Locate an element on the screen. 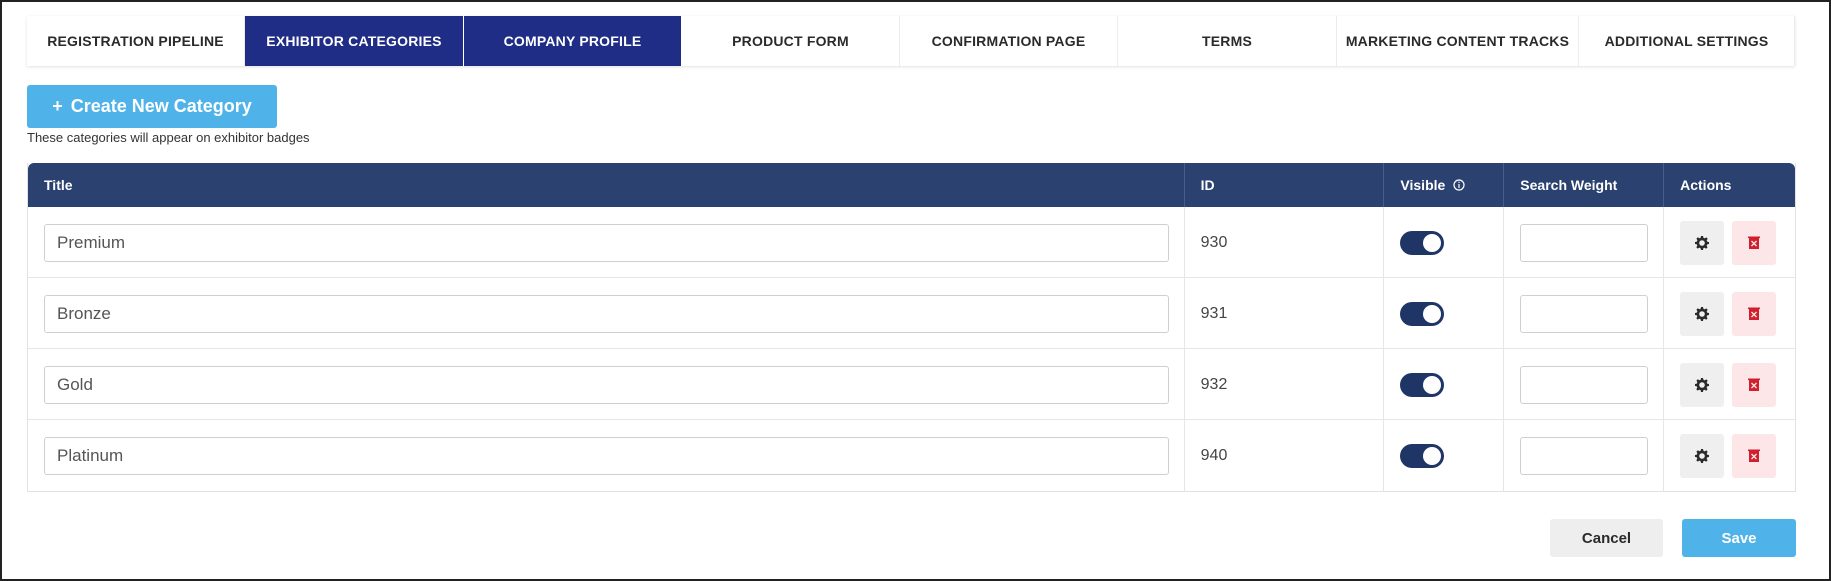 Image resolution: width=1831 pixels, height=581 pixels. table-row: Bronze 931 is located at coordinates (911, 313).